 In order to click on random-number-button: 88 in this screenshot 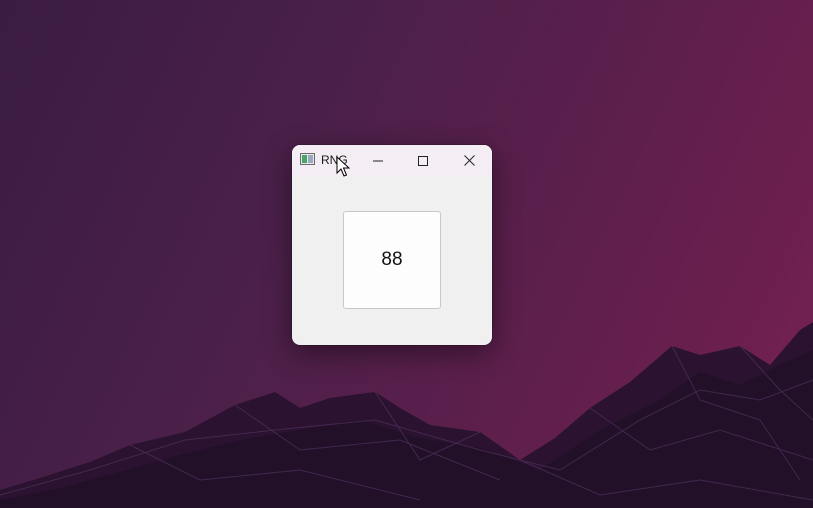, I will do `click(392, 260)`.